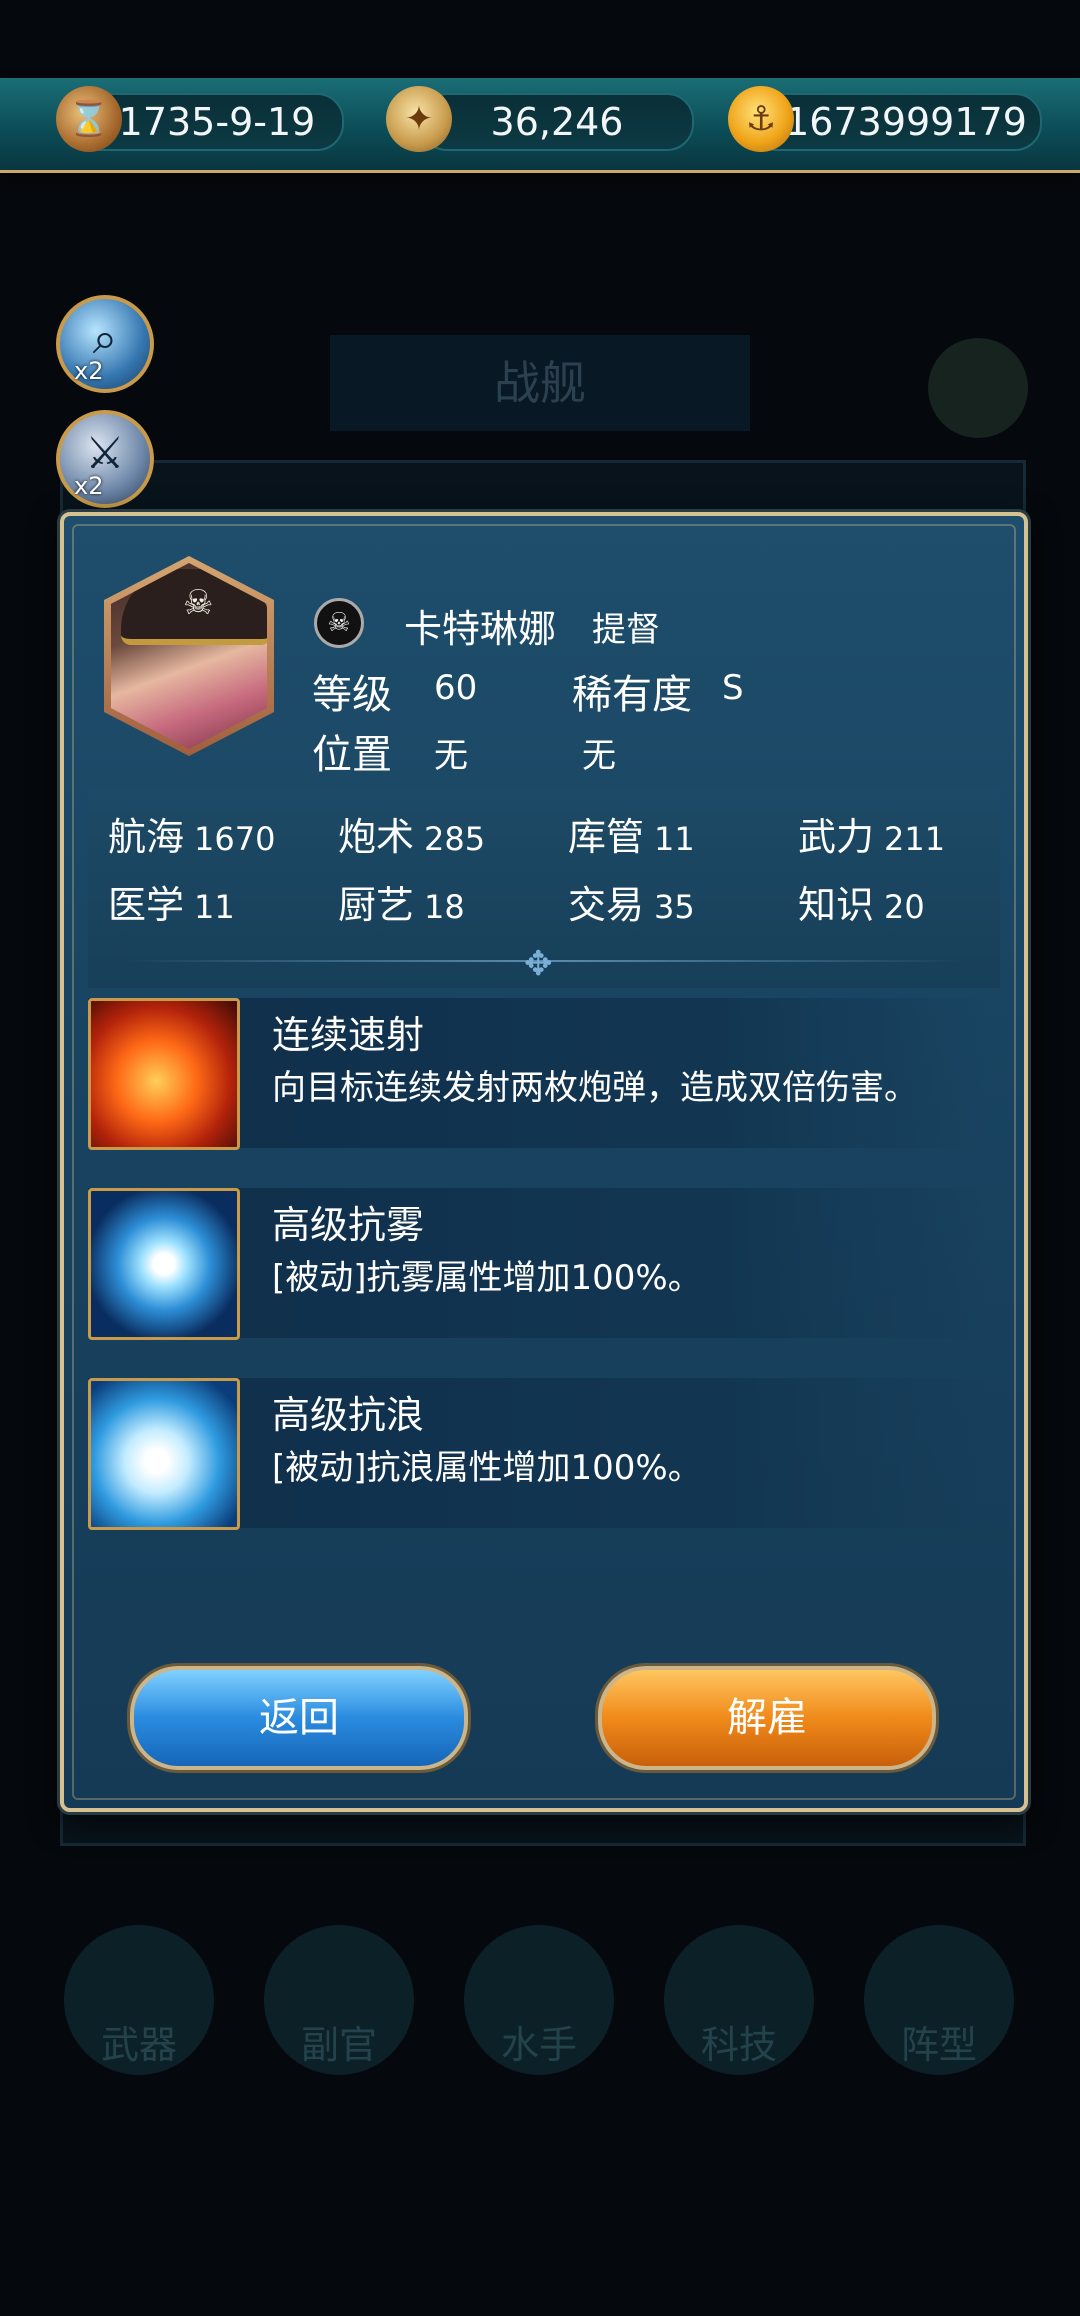 Image resolution: width=1080 pixels, height=2316 pixels. I want to click on nav-formation: 阵型, so click(939, 2000).